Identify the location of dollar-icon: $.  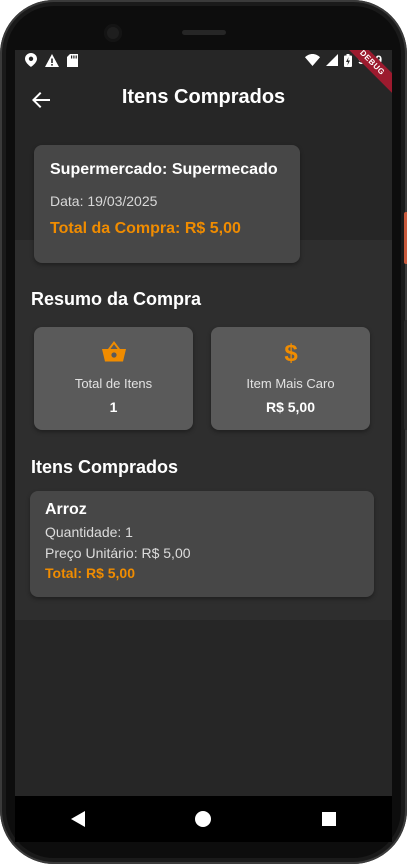
(291, 352).